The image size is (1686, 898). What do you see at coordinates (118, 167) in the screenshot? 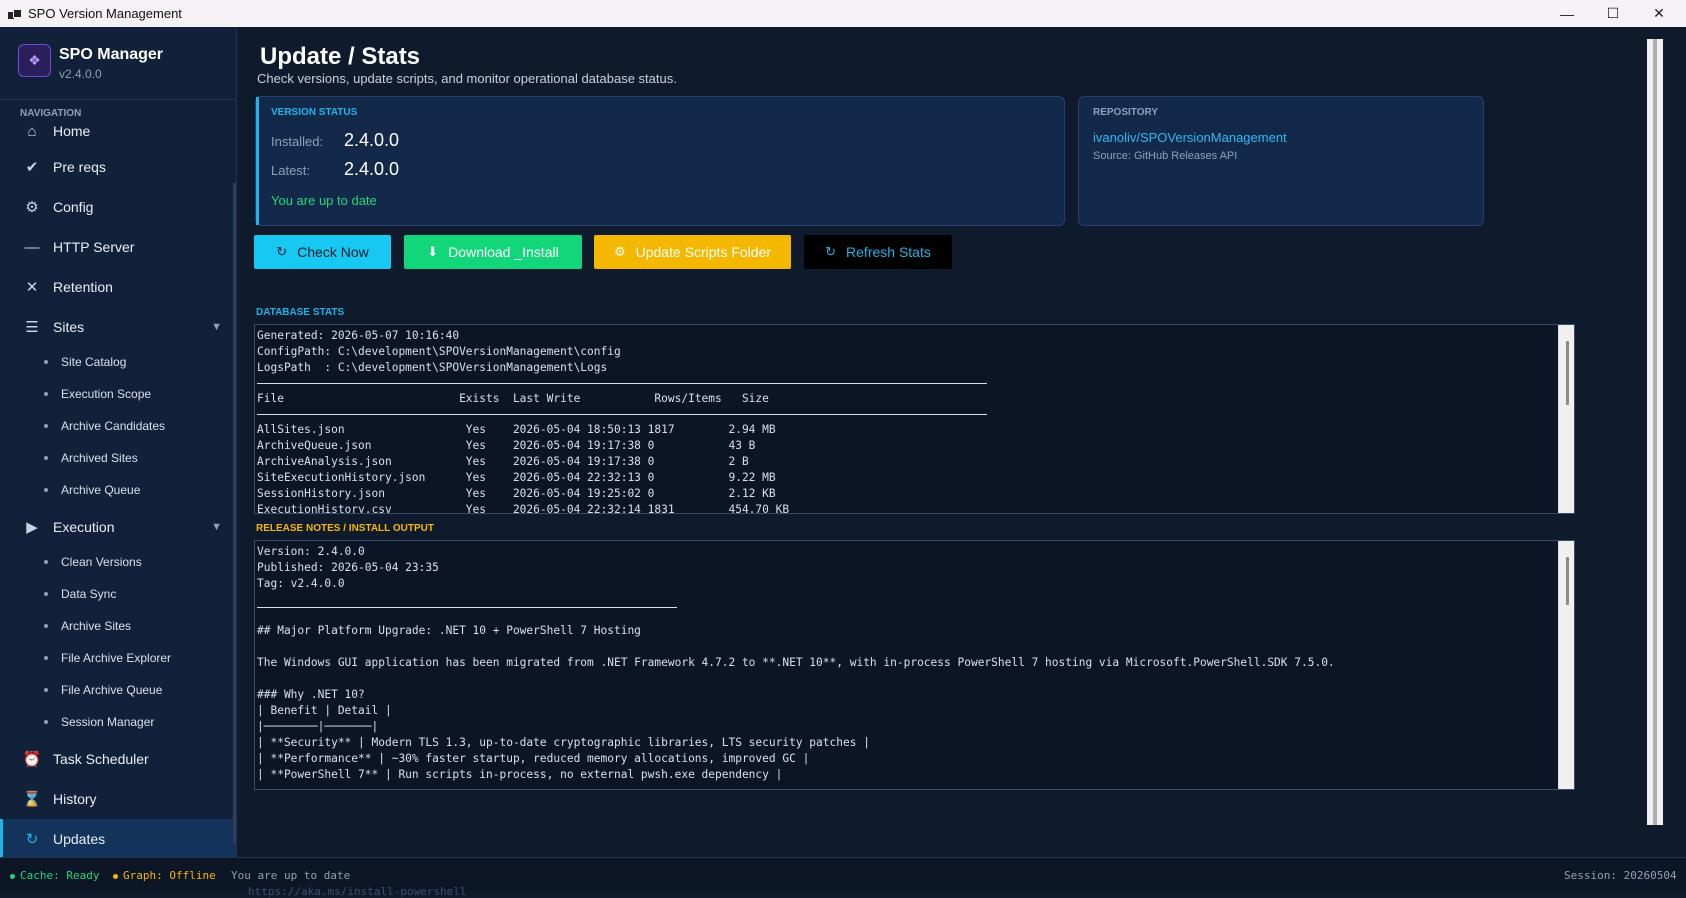
I see `sidebar-item-prereqs: ✔ Pre reqs` at bounding box center [118, 167].